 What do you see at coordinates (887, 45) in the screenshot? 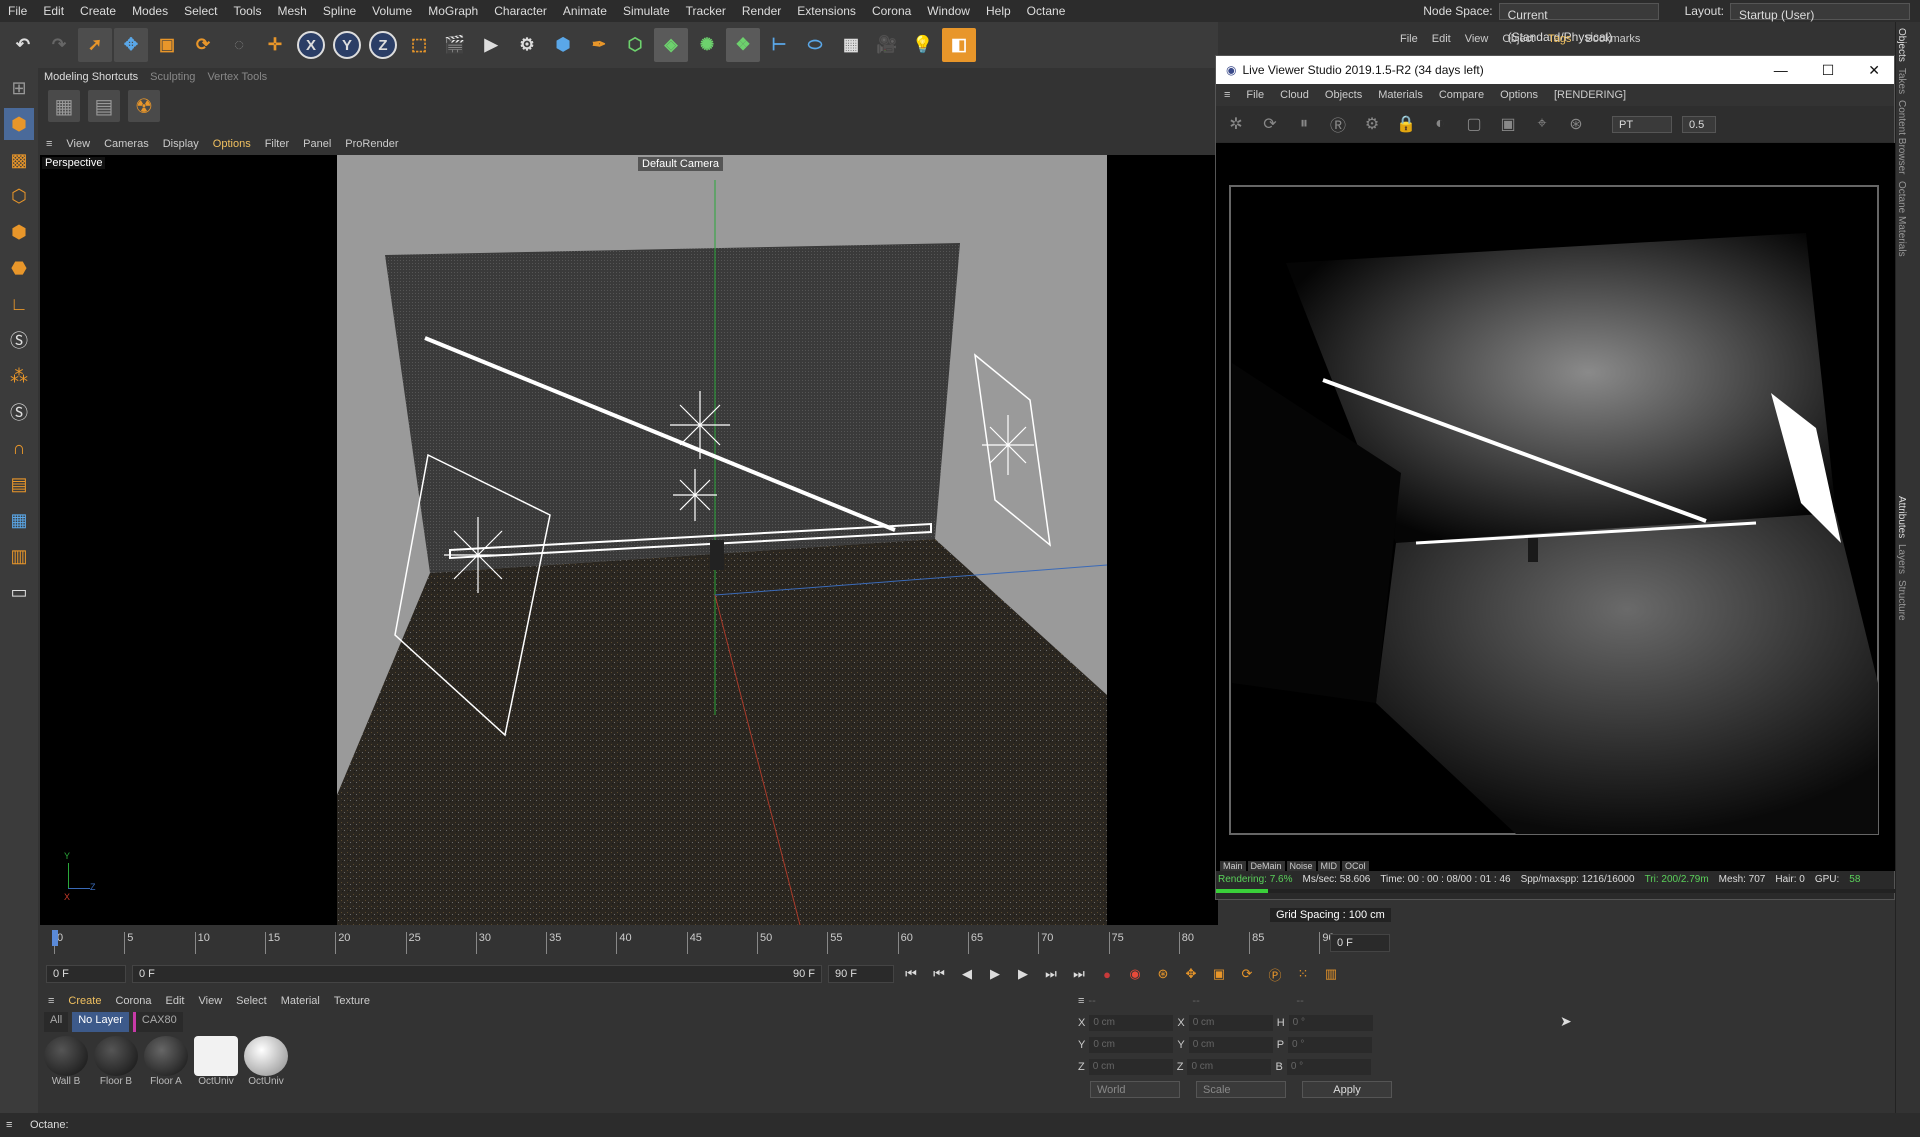
I see `camera-icon: 🎥` at bounding box center [887, 45].